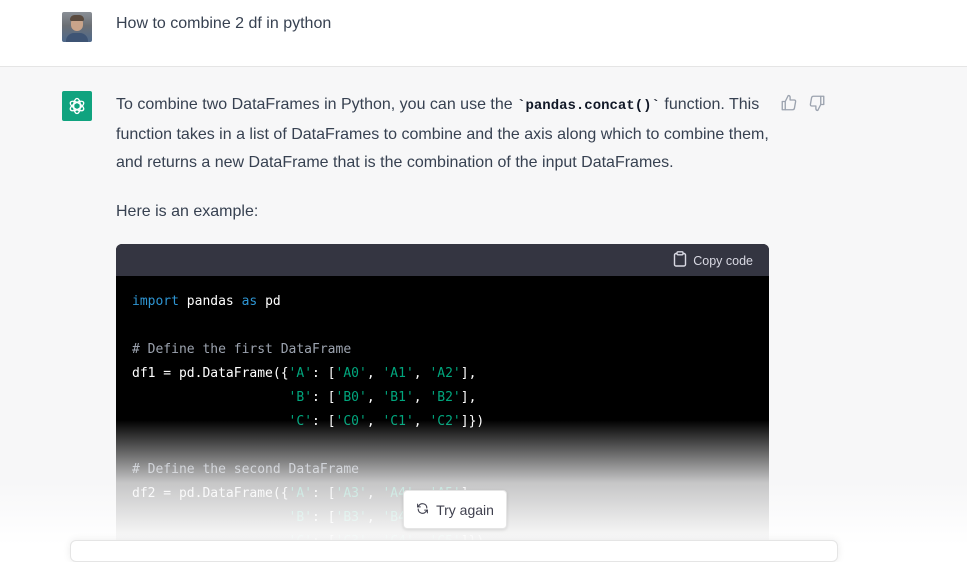 This screenshot has height=562, width=967. What do you see at coordinates (155, 301) in the screenshot?
I see `code-token: import` at bounding box center [155, 301].